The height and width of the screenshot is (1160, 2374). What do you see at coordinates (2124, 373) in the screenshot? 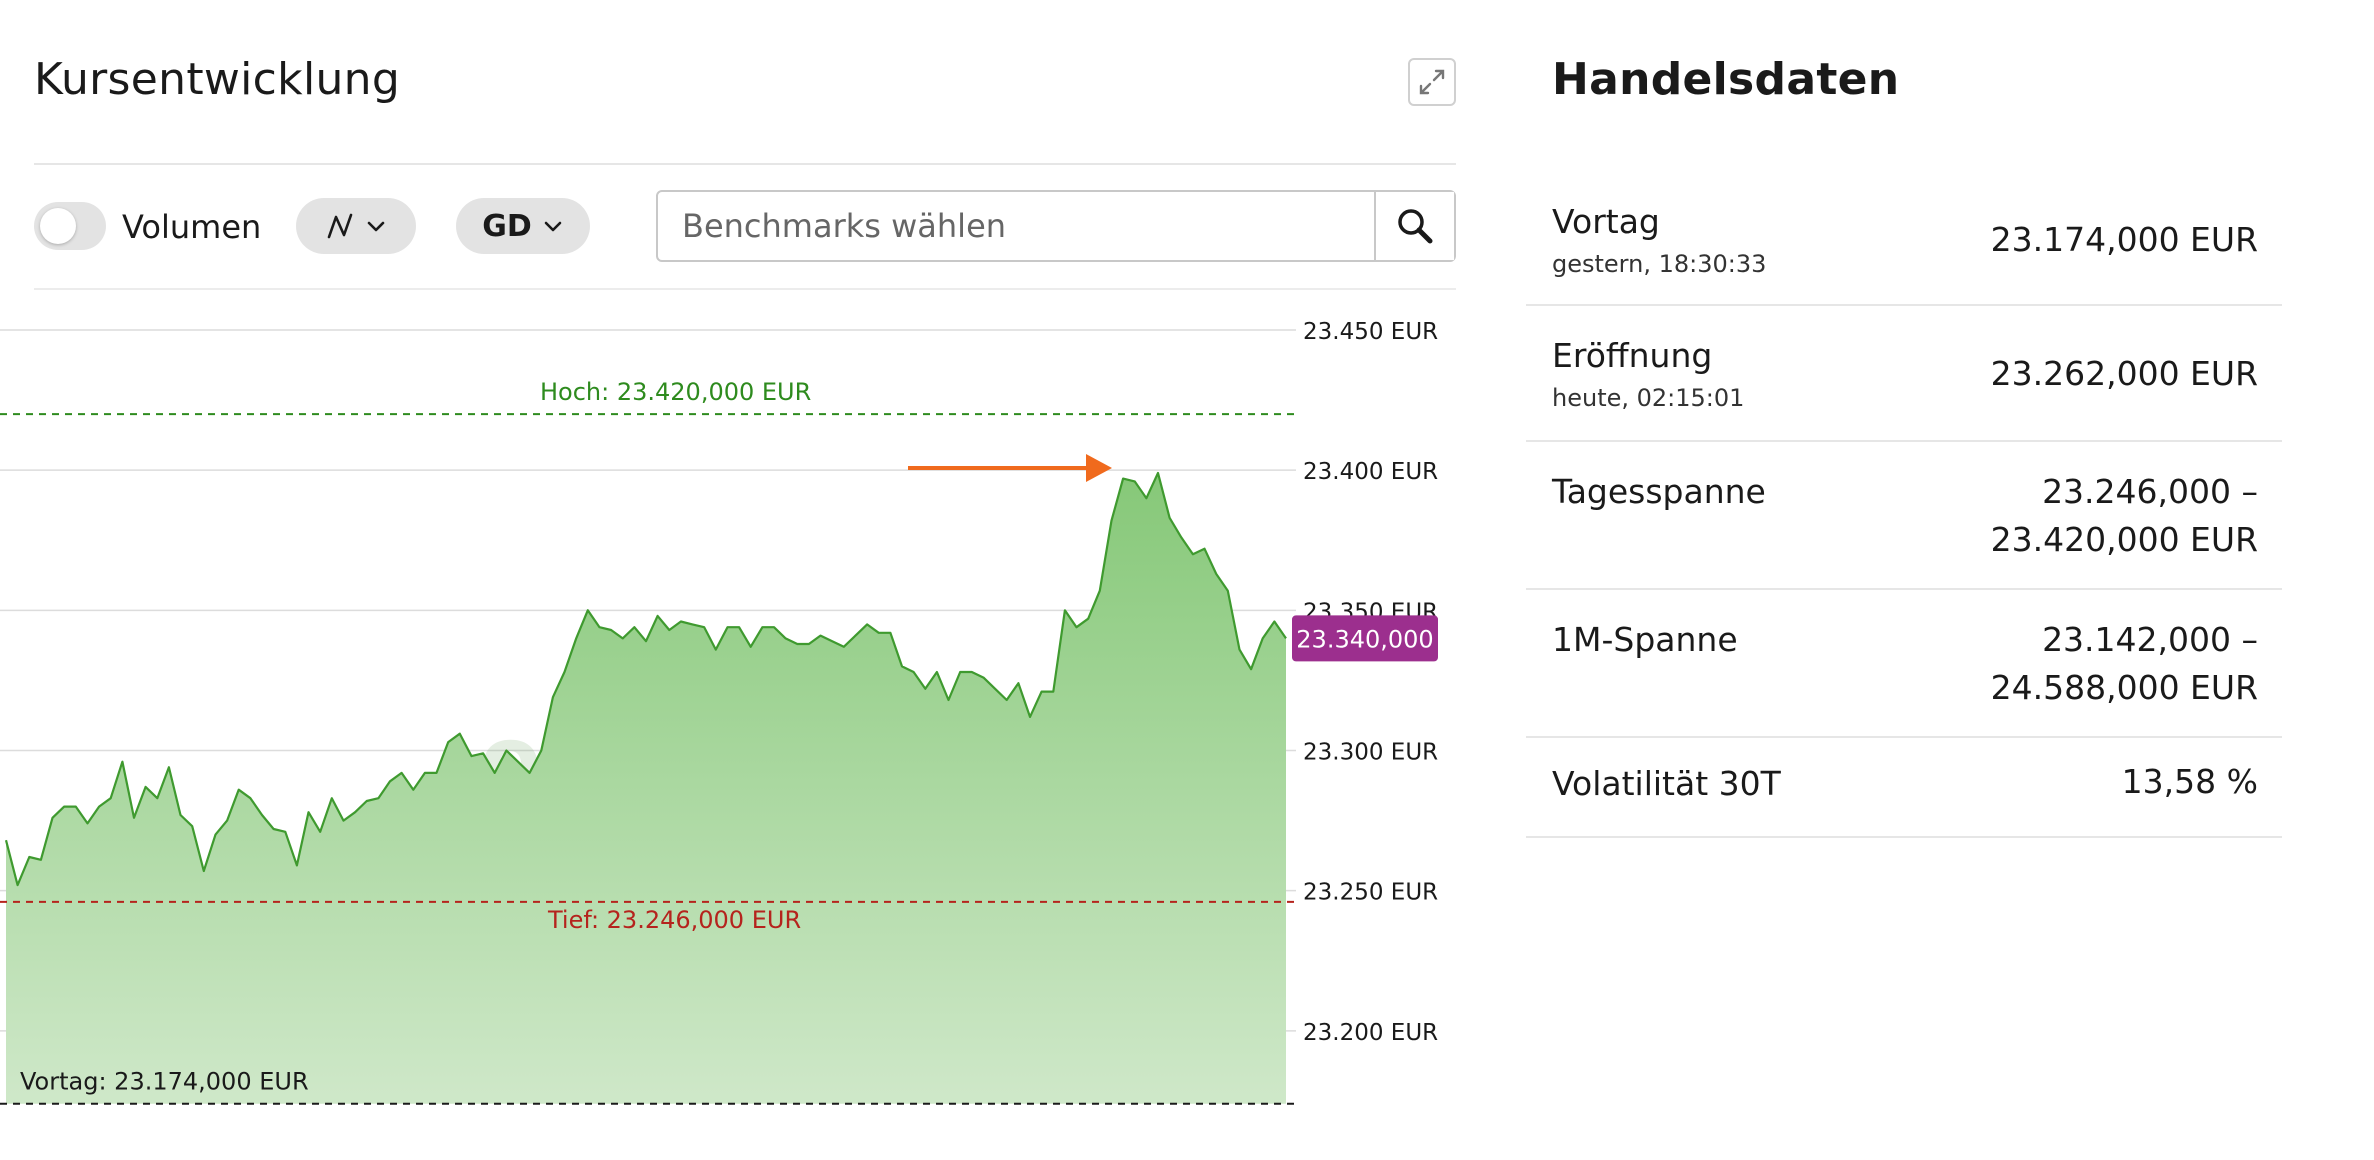
I see `row-value: 23.262,000 EUR` at bounding box center [2124, 373].